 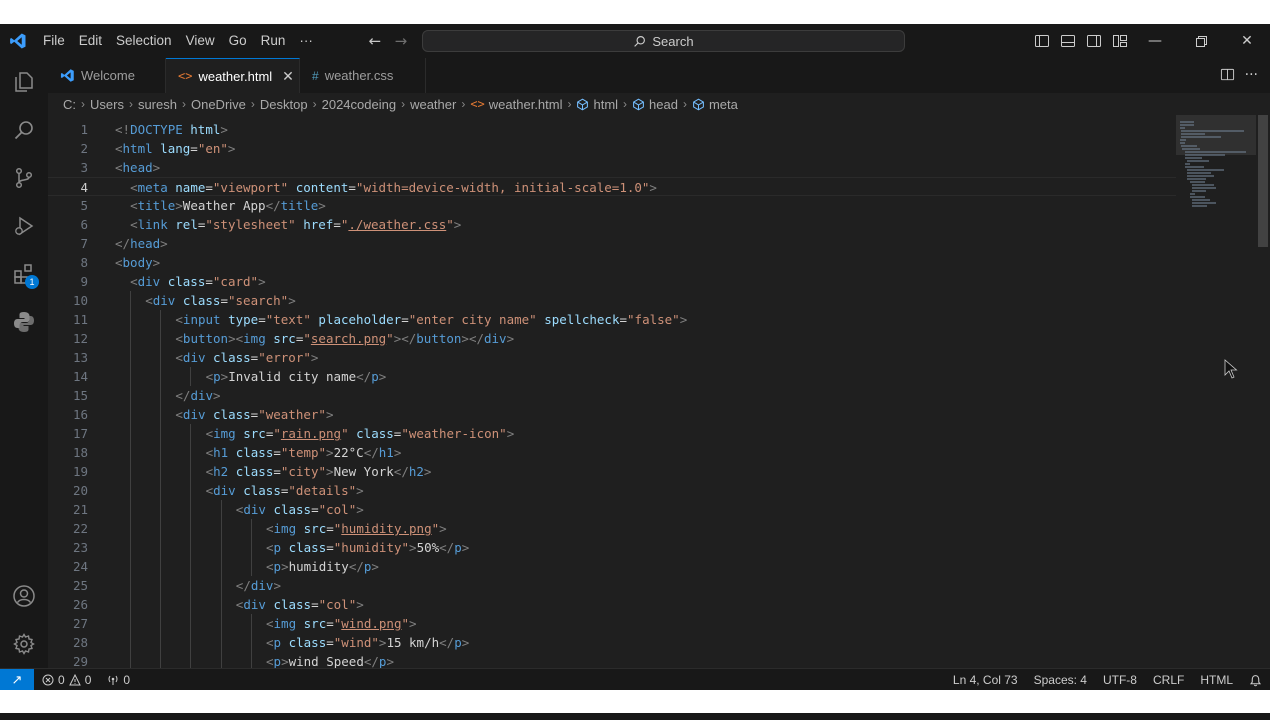 What do you see at coordinates (1155, 41) in the screenshot?
I see `minimize-icon: —` at bounding box center [1155, 41].